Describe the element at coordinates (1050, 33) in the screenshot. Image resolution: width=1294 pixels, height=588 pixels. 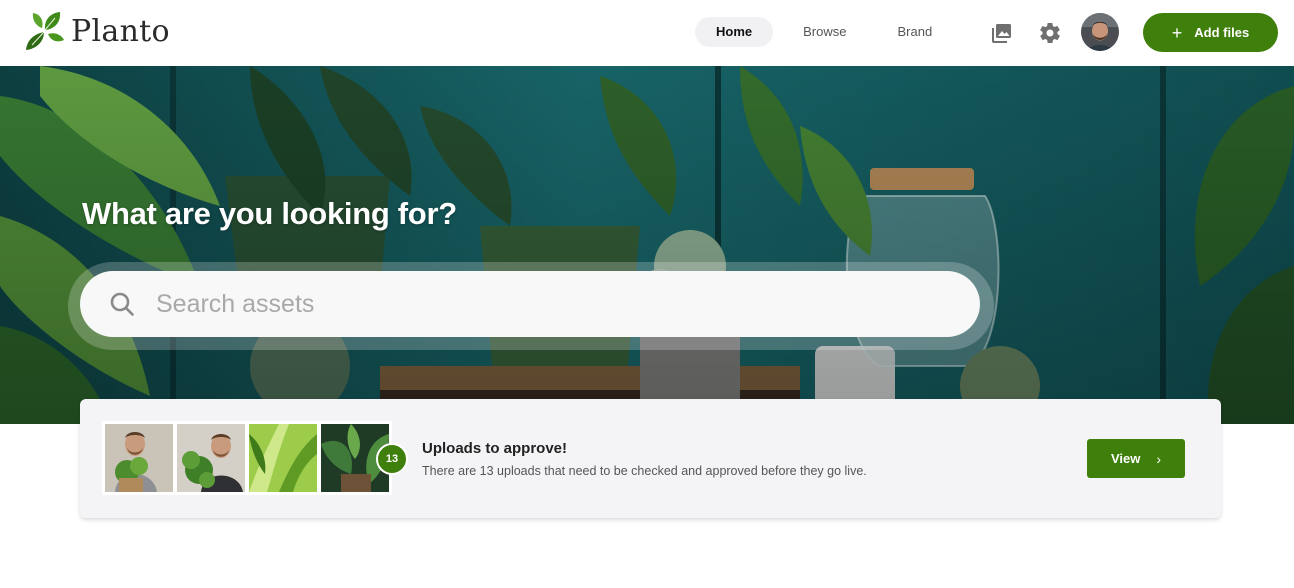
I see `gear-icon` at that location.